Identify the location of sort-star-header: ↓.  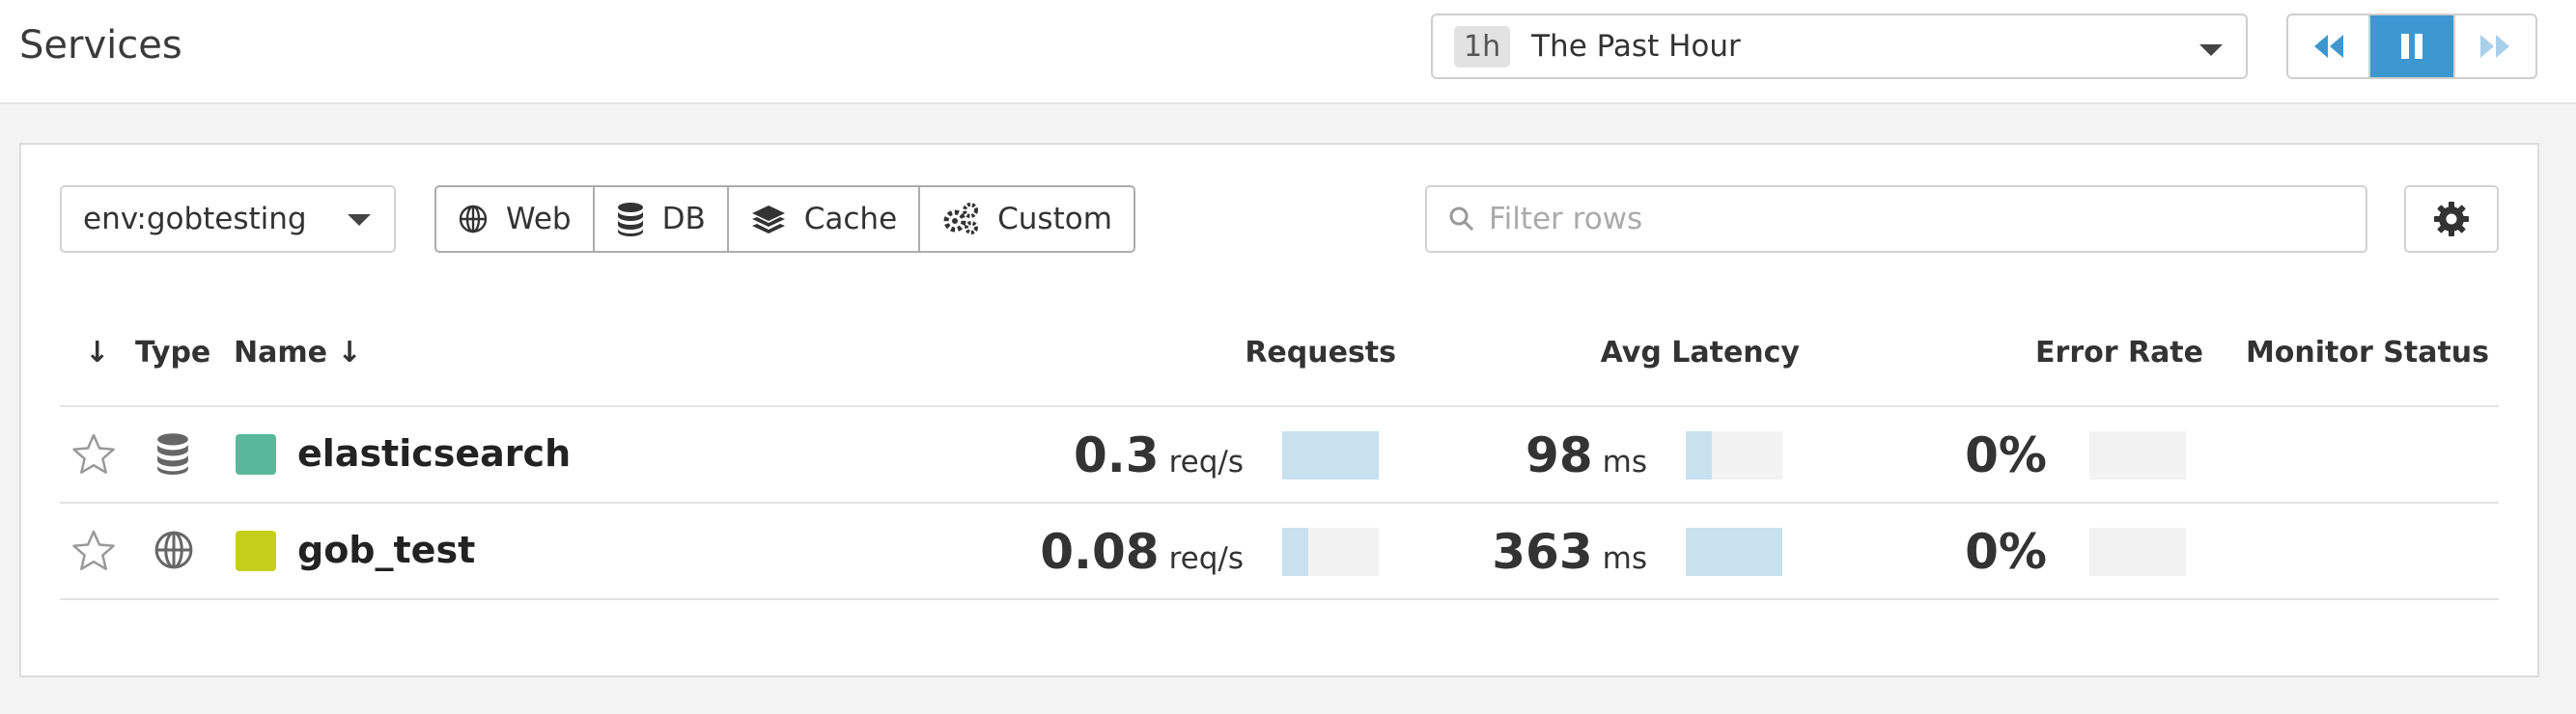
(97, 353).